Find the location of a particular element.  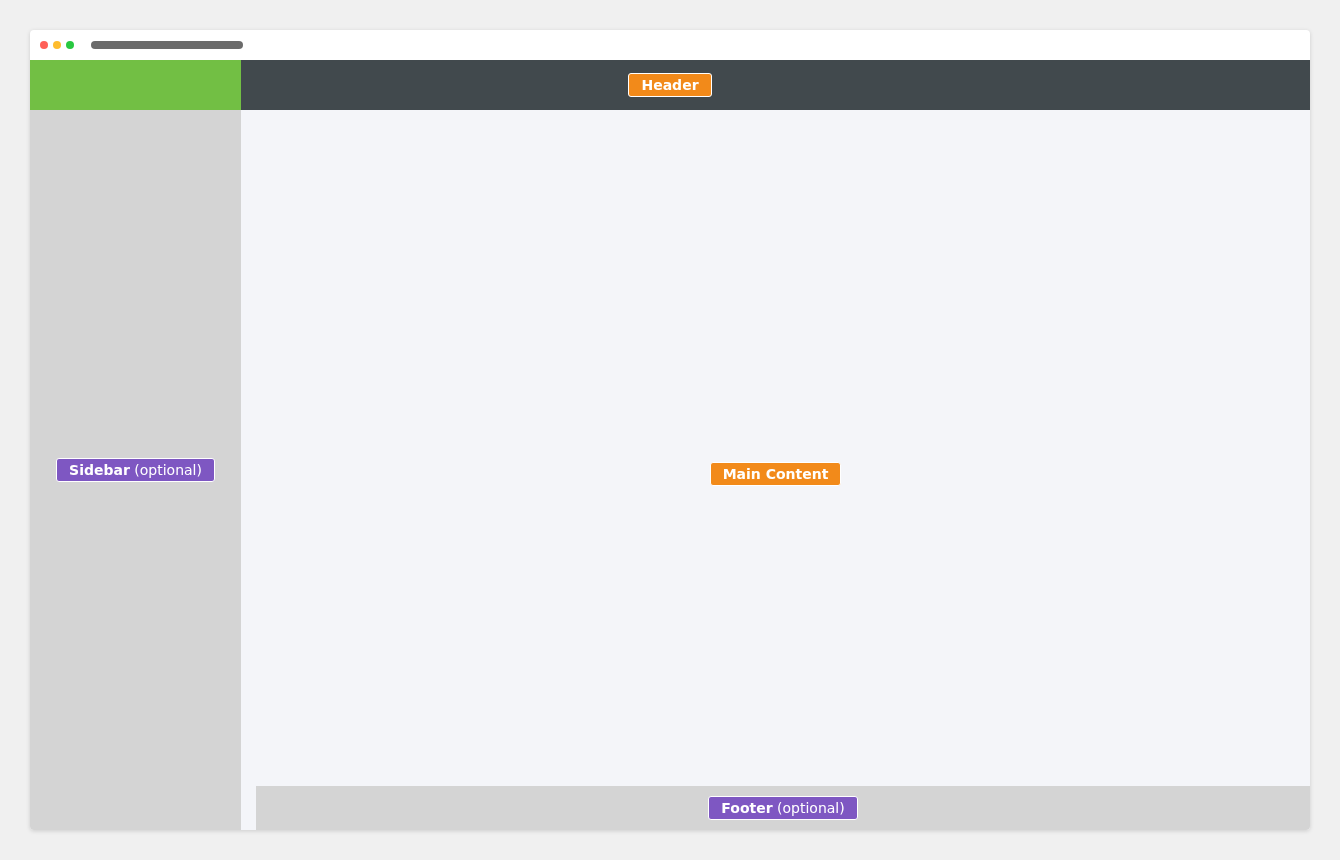

minimize-dot-icon is located at coordinates (57, 45).